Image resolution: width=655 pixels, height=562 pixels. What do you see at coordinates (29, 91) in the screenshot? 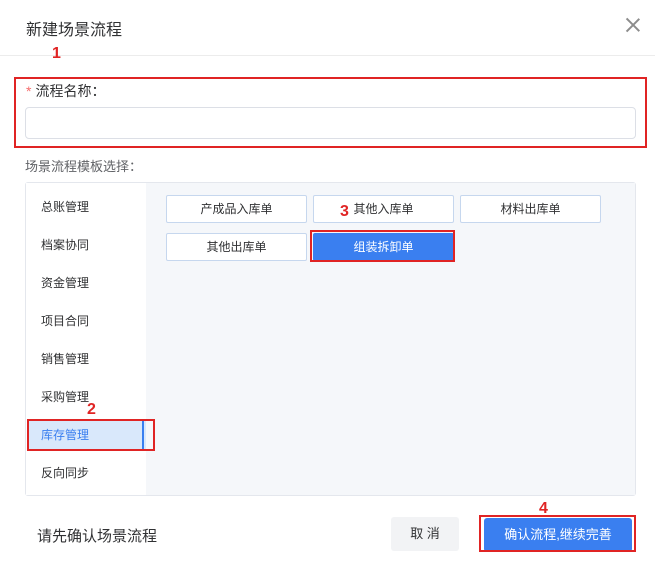
I see `required-mark: *` at bounding box center [29, 91].